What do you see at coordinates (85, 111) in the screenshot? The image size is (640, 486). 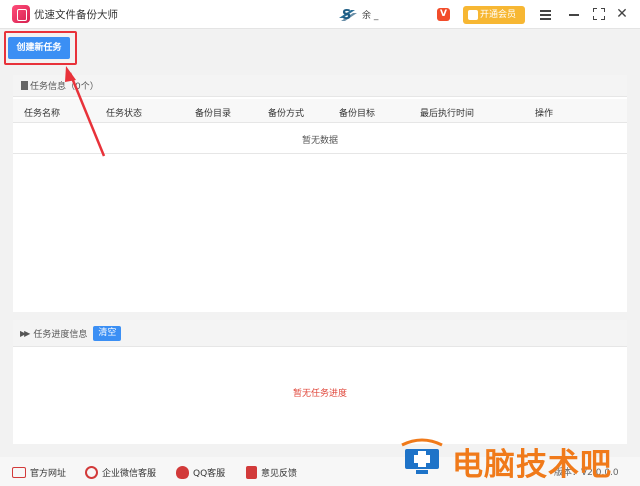 I see `annotation-arrow` at bounding box center [85, 111].